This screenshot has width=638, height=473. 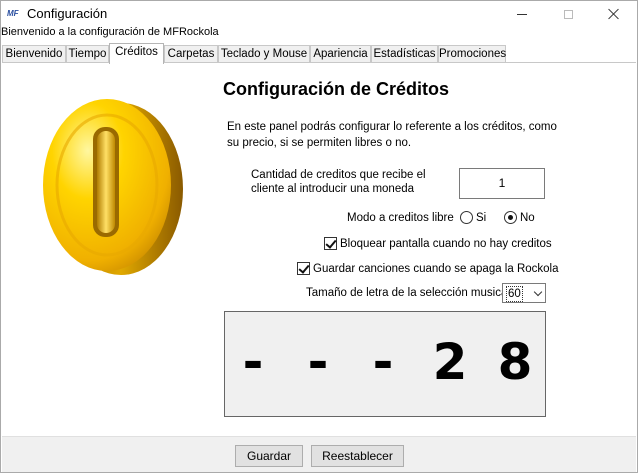 What do you see at coordinates (502, 183) in the screenshot?
I see `credits-per-coin-input: 1` at bounding box center [502, 183].